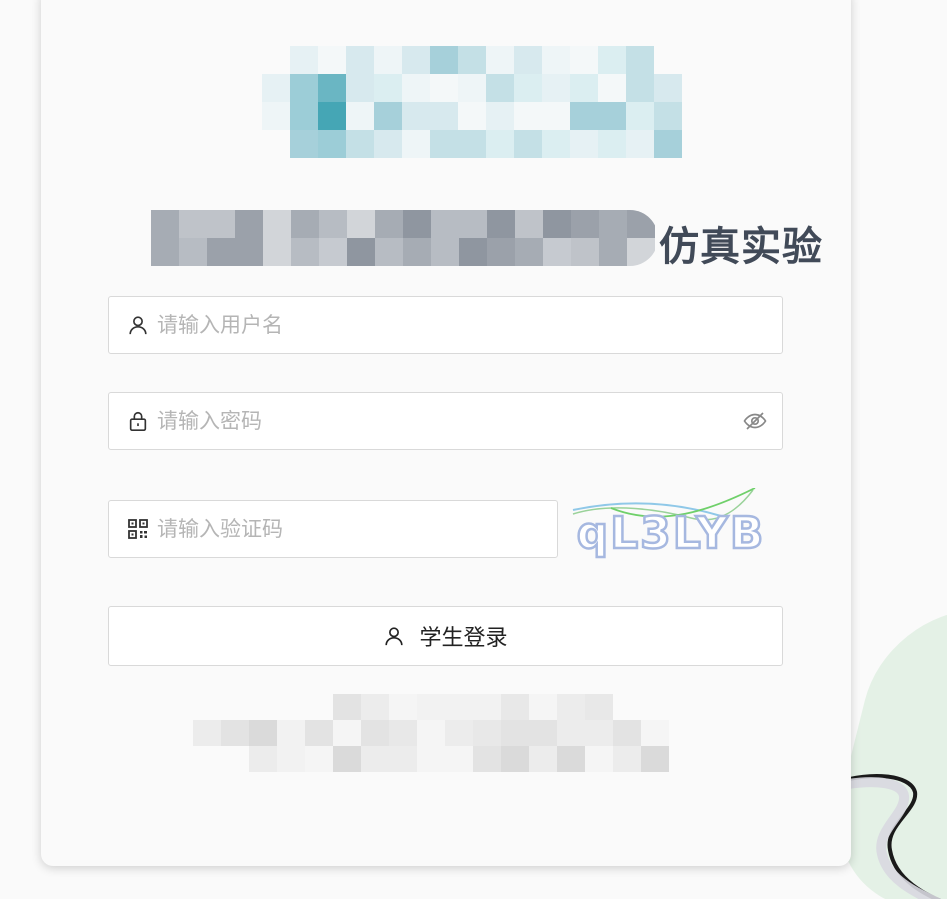 The image size is (947, 899). I want to click on qr-code-icon, so click(138, 529).